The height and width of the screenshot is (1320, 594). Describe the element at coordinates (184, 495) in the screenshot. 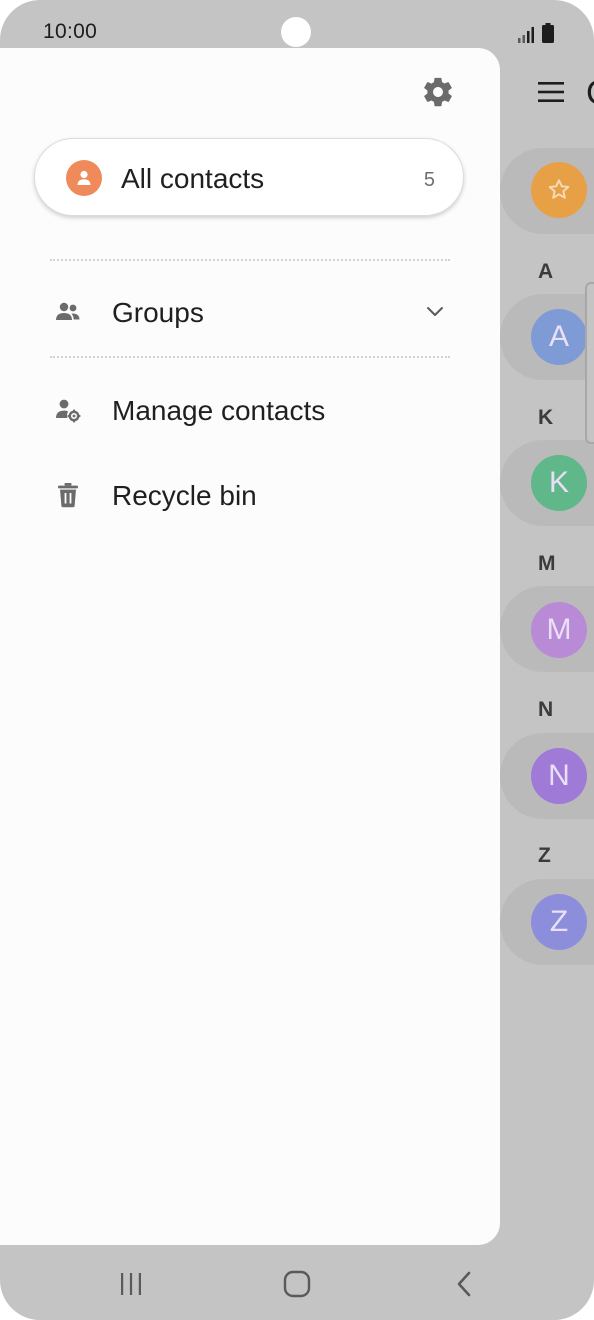

I see `recycle-bin-label: Recycle bin` at that location.